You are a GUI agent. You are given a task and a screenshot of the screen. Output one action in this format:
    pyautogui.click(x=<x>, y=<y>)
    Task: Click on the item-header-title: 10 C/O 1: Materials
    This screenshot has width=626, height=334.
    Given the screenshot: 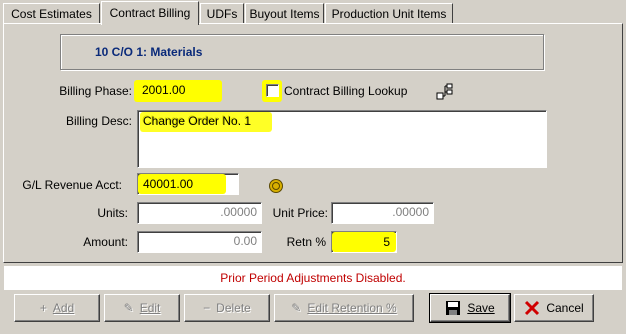 What is the action you would take?
    pyautogui.click(x=149, y=52)
    